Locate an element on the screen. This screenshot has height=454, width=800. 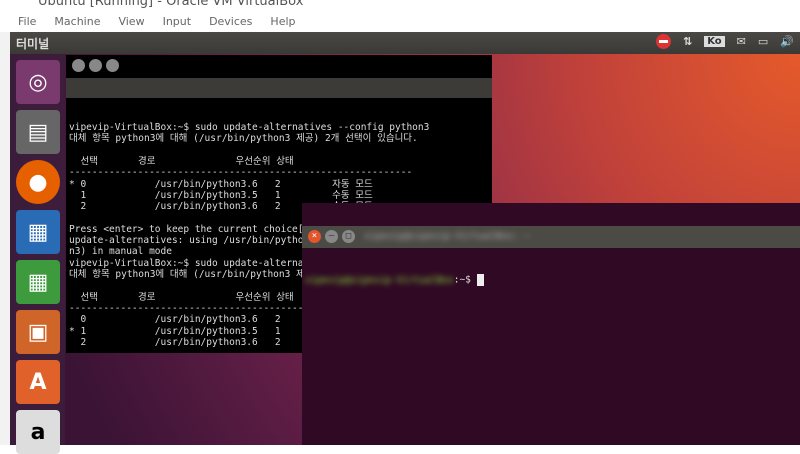
maximize-icon: □ is located at coordinates (348, 236).